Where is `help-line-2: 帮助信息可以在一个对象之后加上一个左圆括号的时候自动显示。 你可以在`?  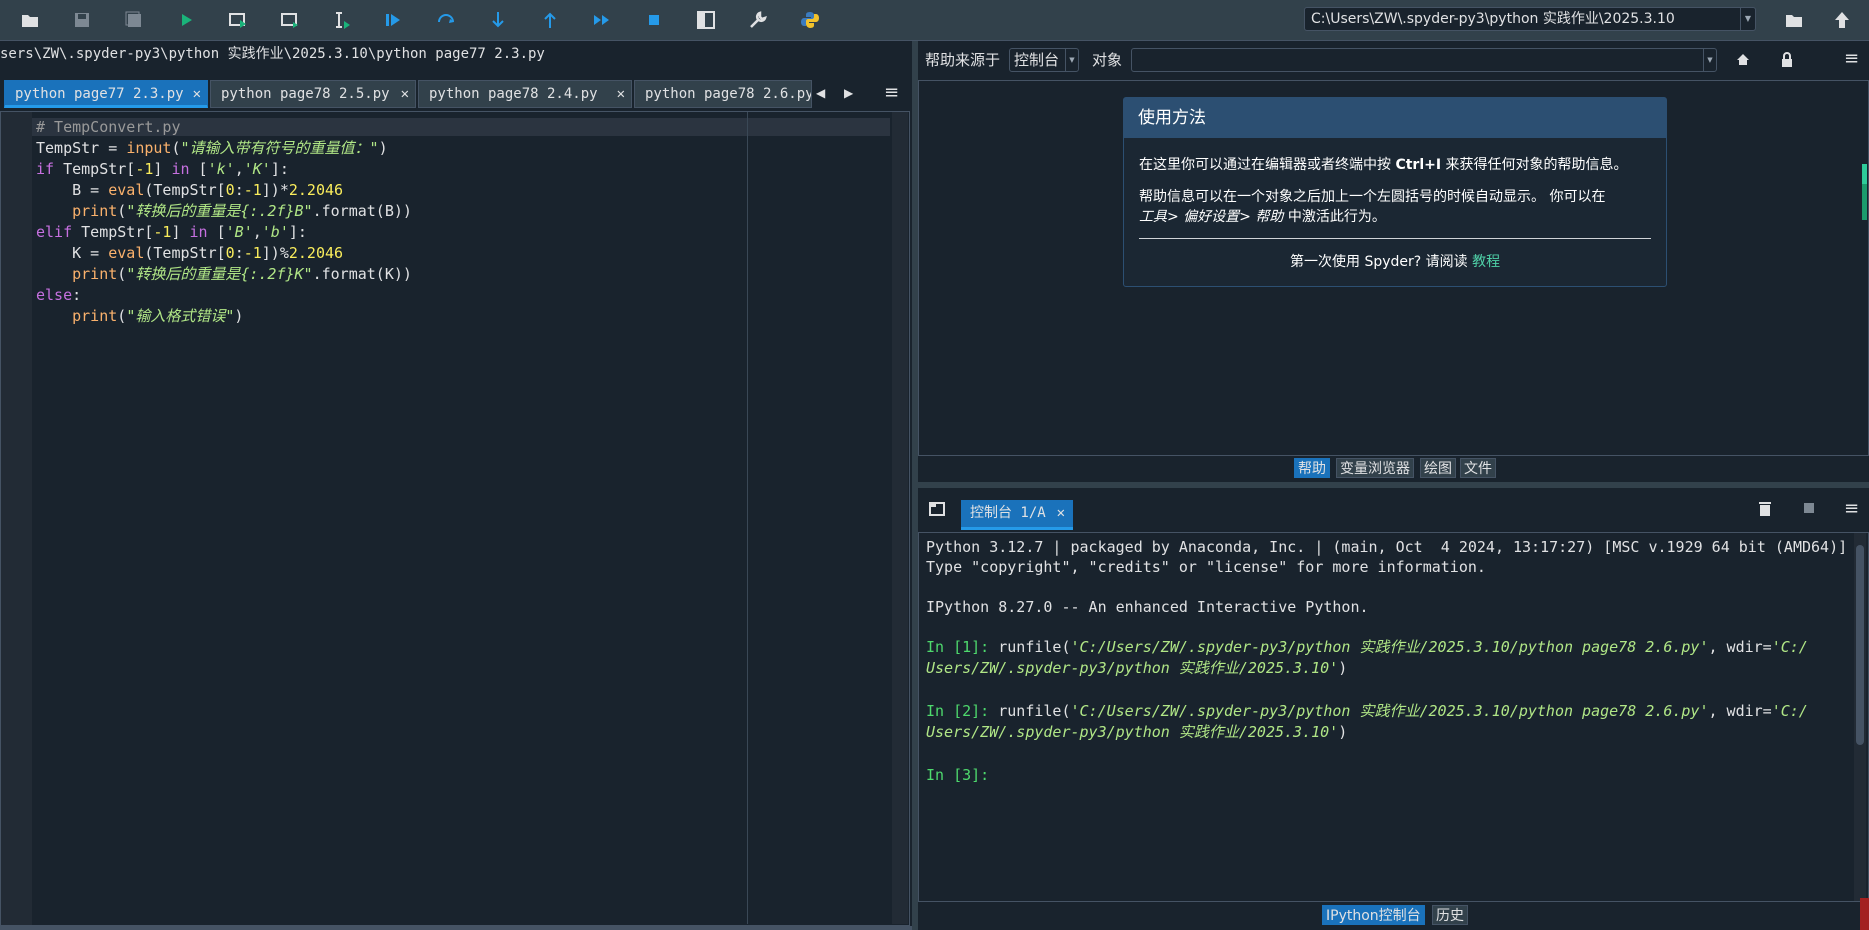
help-line-2: 帮助信息可以在一个对象之后加上一个左圆括号的时候自动显示。 你可以在 is located at coordinates (1372, 197).